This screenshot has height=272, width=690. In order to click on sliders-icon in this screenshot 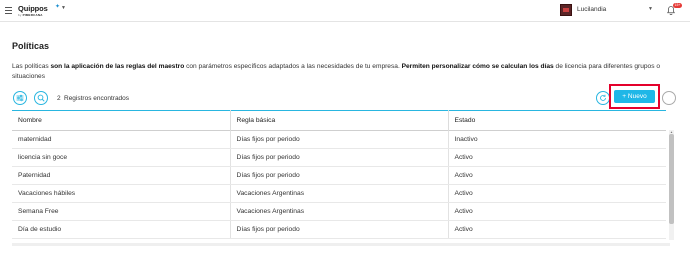, I will do `click(20, 98)`.